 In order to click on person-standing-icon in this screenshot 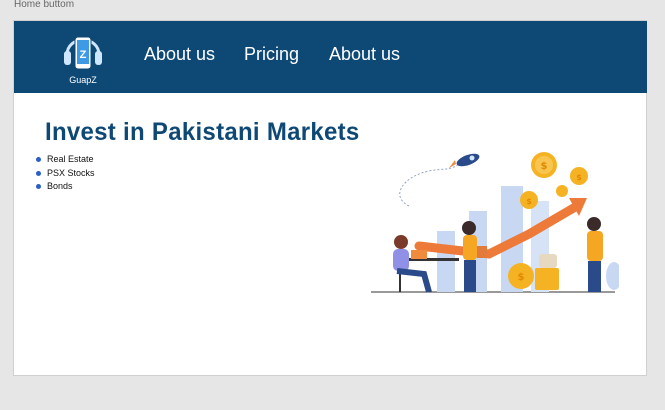, I will do `click(595, 254)`.